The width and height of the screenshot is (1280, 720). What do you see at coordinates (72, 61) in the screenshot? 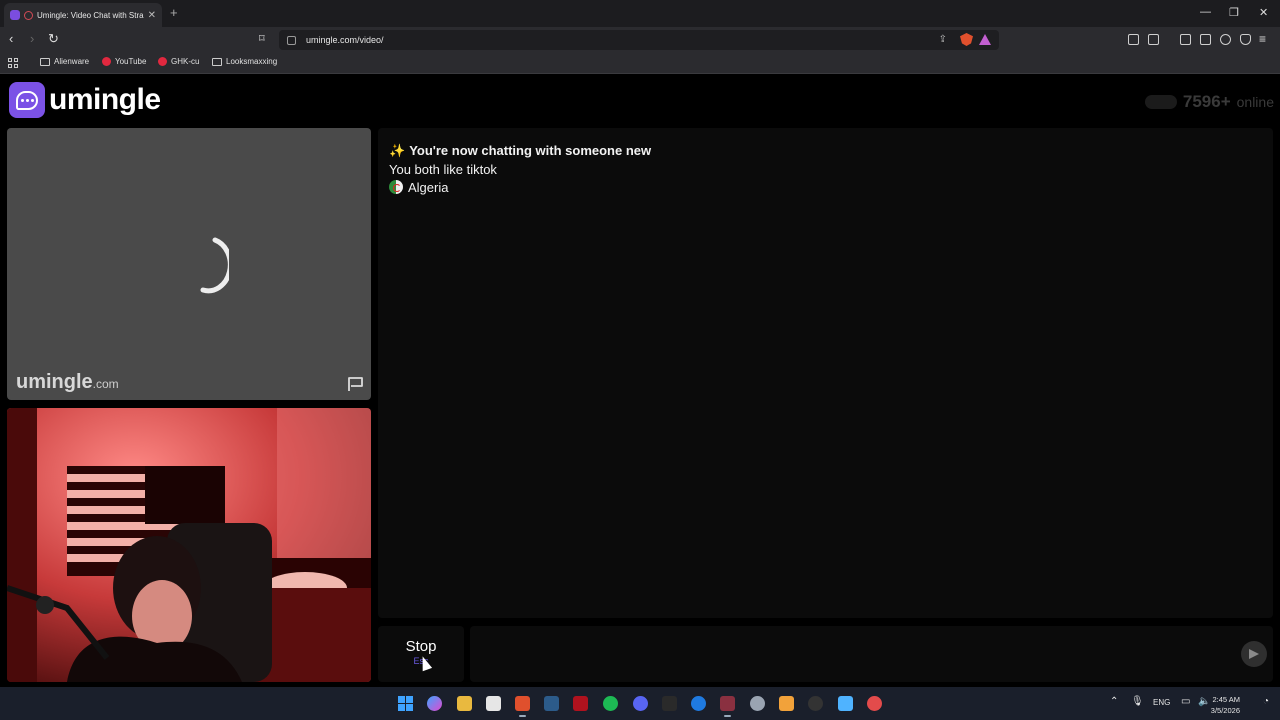
I see `bookmark-label: Alienware` at bounding box center [72, 61].